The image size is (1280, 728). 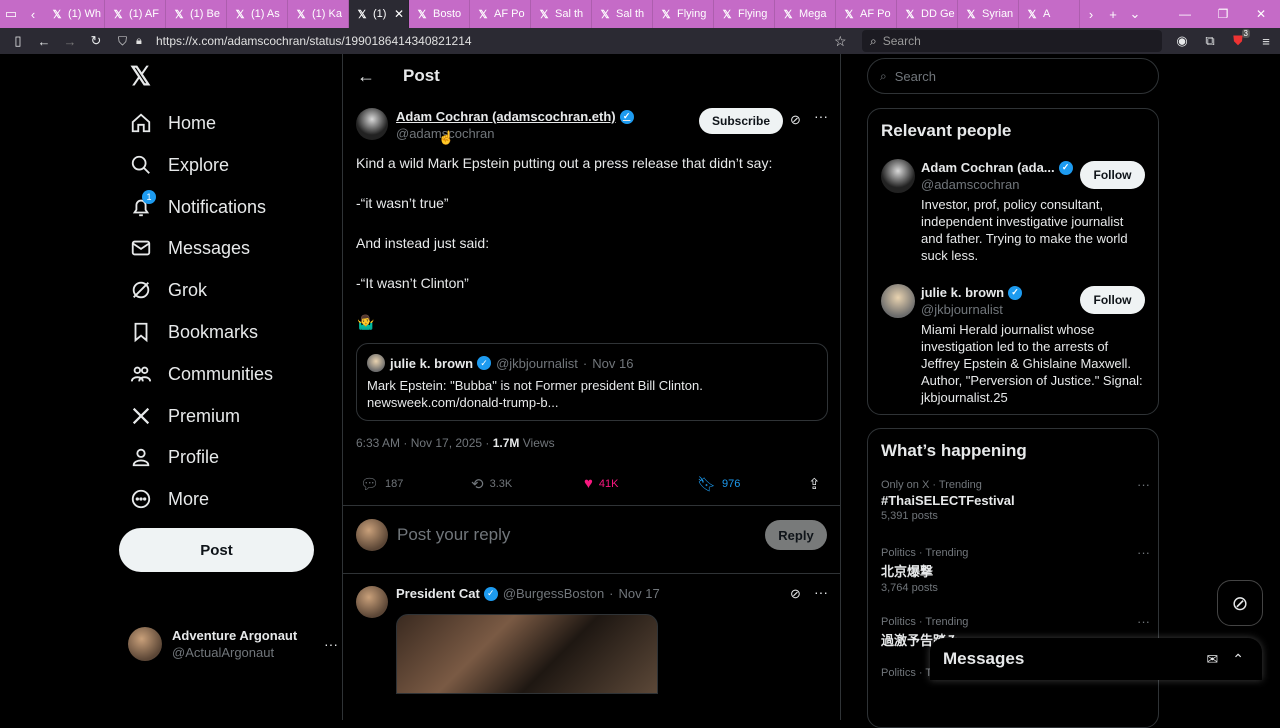 What do you see at coordinates (399, 14) in the screenshot?
I see `close-tab-icon: ✕` at bounding box center [399, 14].